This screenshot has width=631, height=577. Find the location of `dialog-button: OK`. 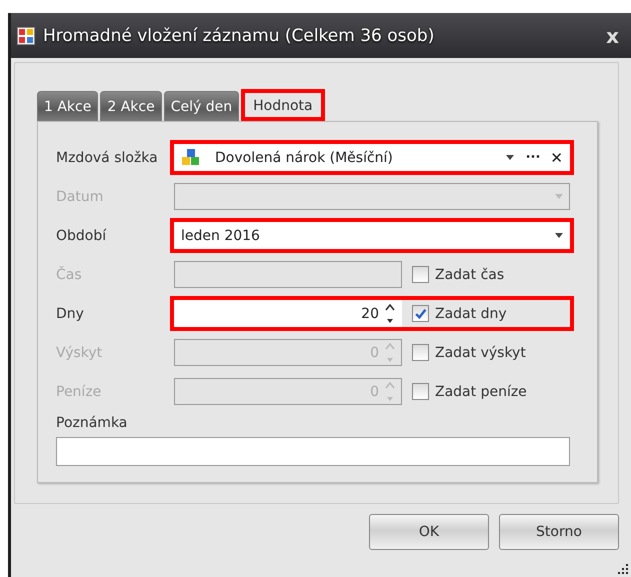

dialog-button: OK is located at coordinates (429, 532).